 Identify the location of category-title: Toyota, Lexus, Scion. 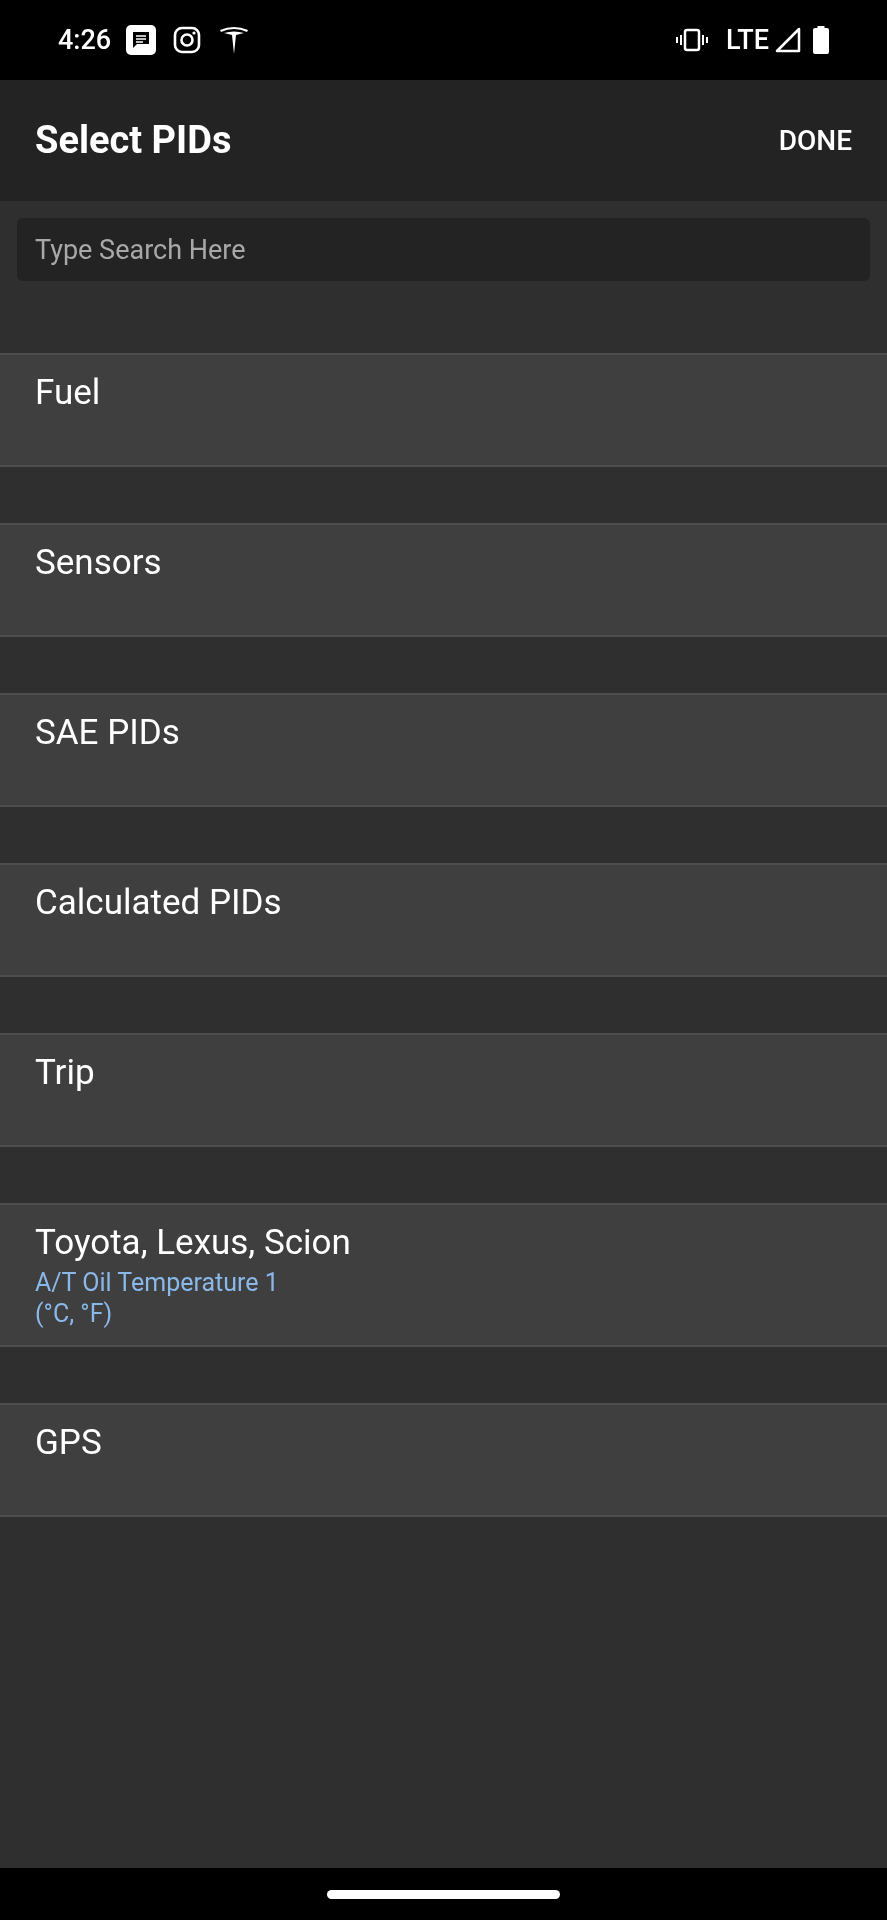
(193, 1243).